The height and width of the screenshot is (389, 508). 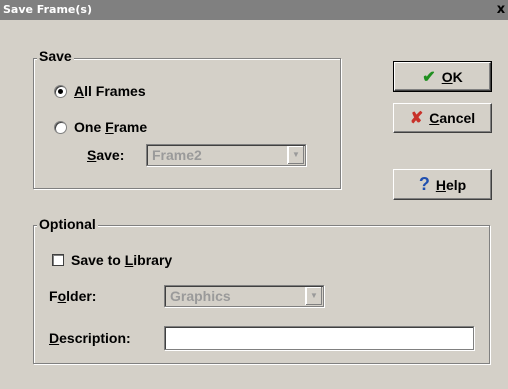 I want to click on ok-button: ✔ OK, so click(x=442, y=76).